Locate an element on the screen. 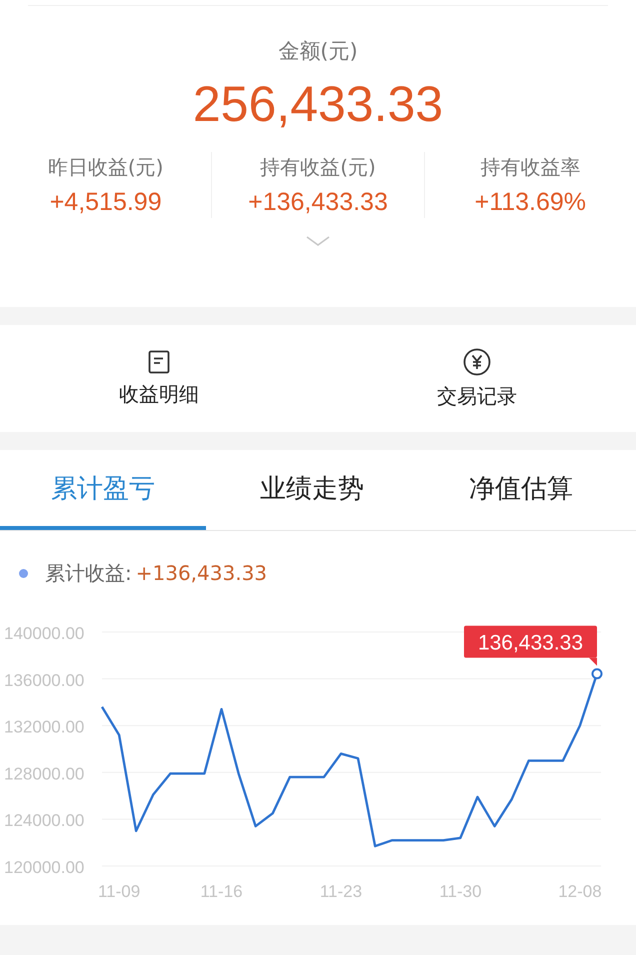 Image resolution: width=636 pixels, height=955 pixels. legend-value: +136,433.33 is located at coordinates (202, 573).